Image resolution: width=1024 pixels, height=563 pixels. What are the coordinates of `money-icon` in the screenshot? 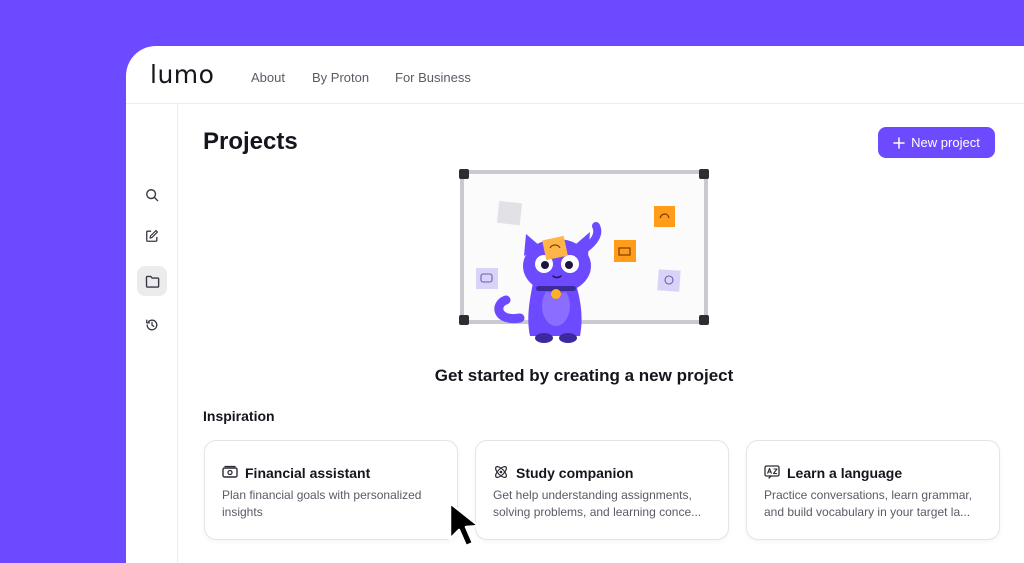 It's located at (230, 471).